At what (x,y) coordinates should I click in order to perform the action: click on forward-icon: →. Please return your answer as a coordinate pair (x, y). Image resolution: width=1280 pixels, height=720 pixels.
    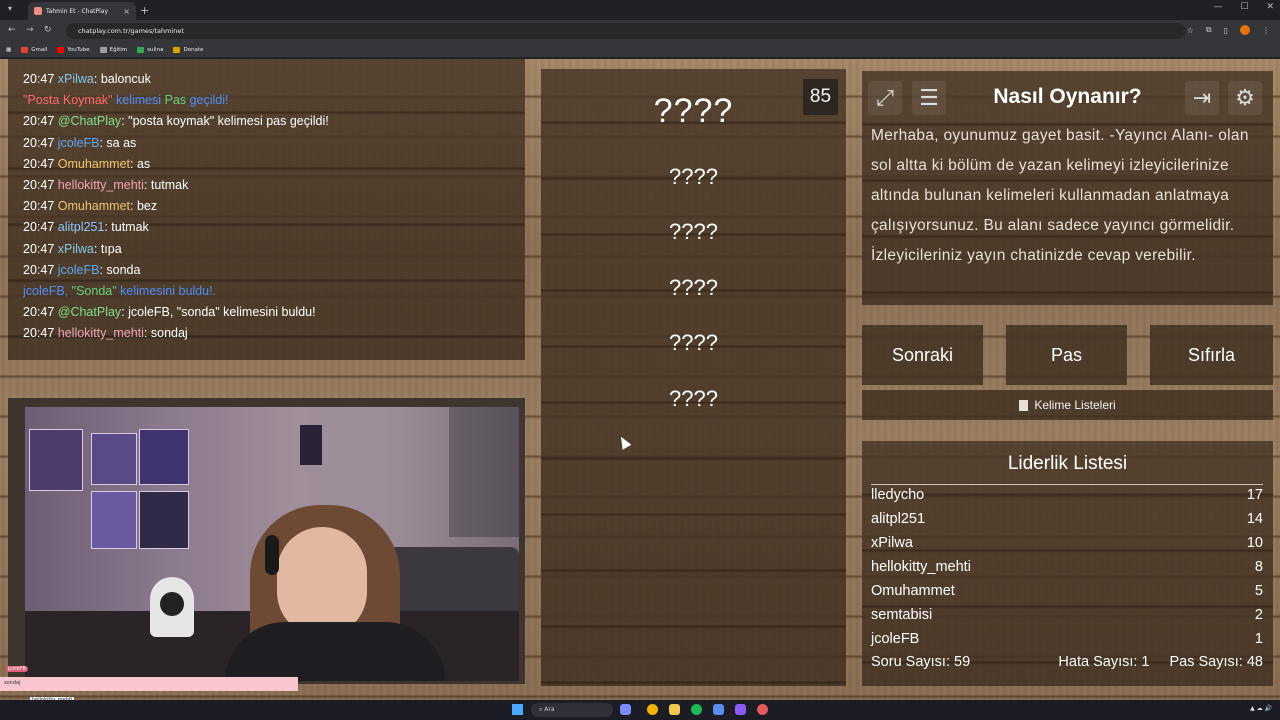
    Looking at the image, I should click on (30, 30).